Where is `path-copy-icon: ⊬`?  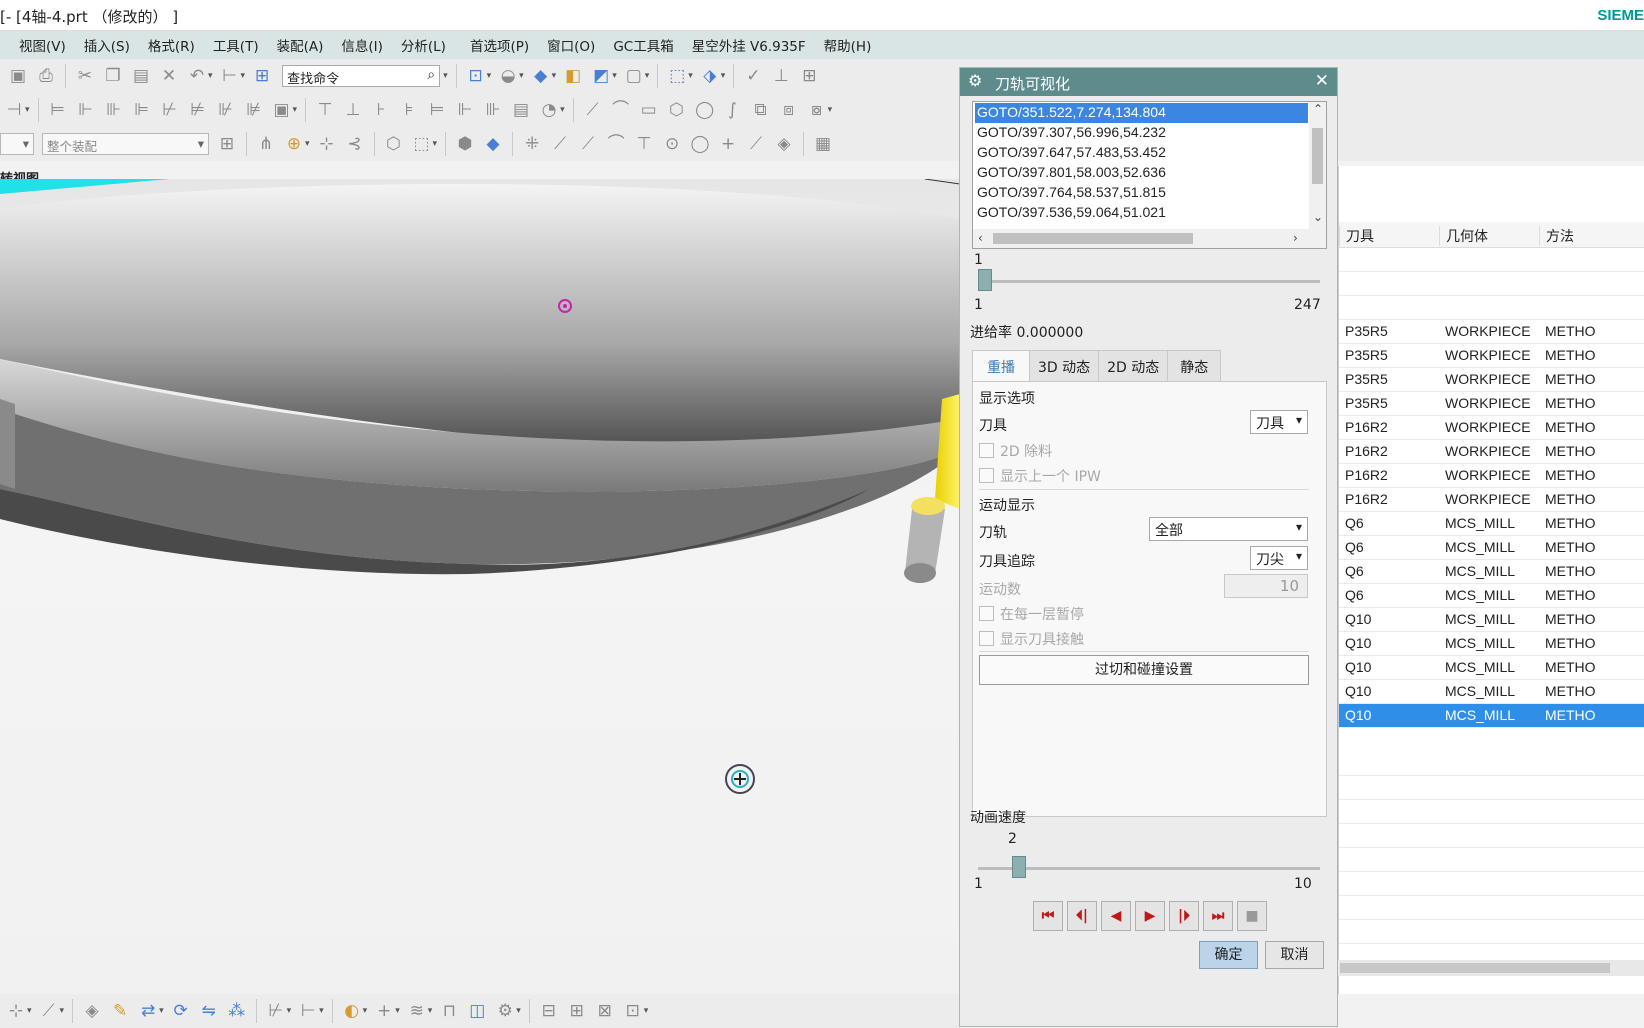 path-copy-icon: ⊬ is located at coordinates (170, 110).